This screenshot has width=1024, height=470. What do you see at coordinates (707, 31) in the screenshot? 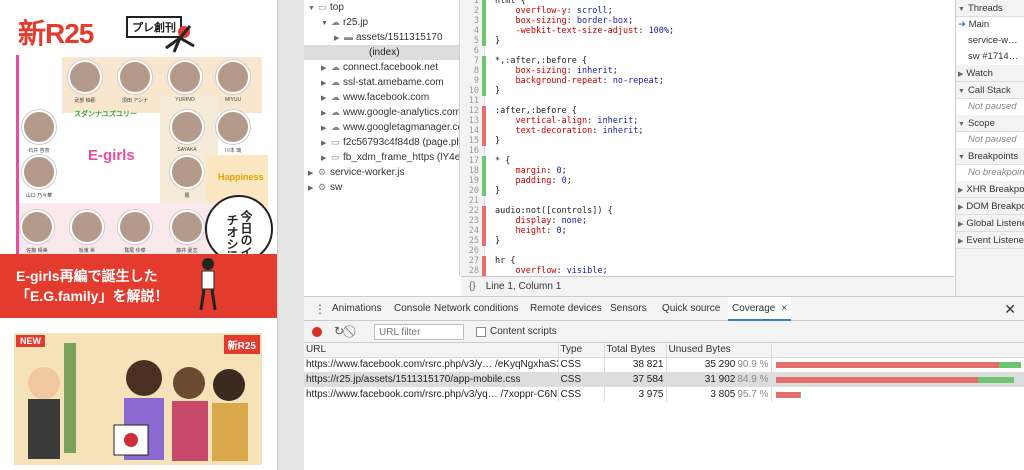
I see `code-line: 4 -webkit-text-size-adjust: 100%;` at bounding box center [707, 31].